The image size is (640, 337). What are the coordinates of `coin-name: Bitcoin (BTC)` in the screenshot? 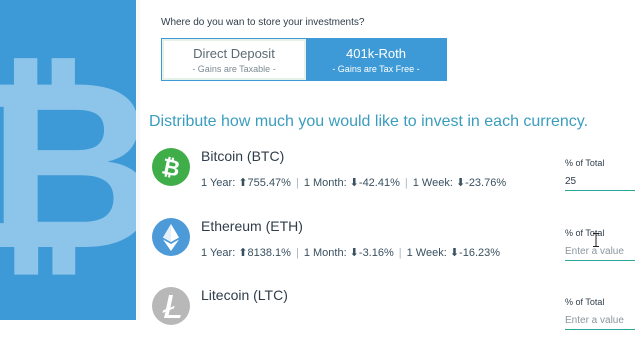 It's located at (243, 156).